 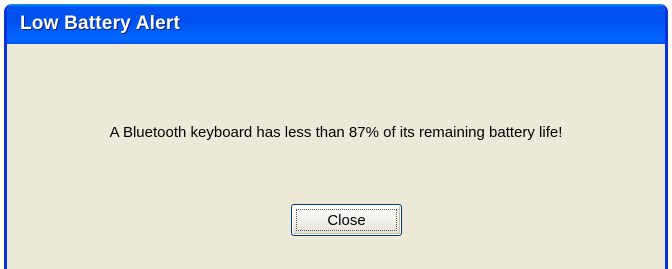 I want to click on close-button: Close, so click(x=346, y=220).